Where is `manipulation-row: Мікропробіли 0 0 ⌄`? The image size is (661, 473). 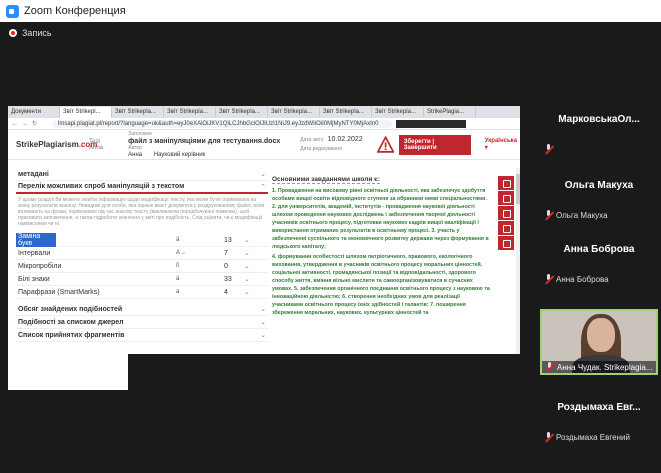 manipulation-row: Мікропробіли 0 0 ⌄ is located at coordinates (142, 266).